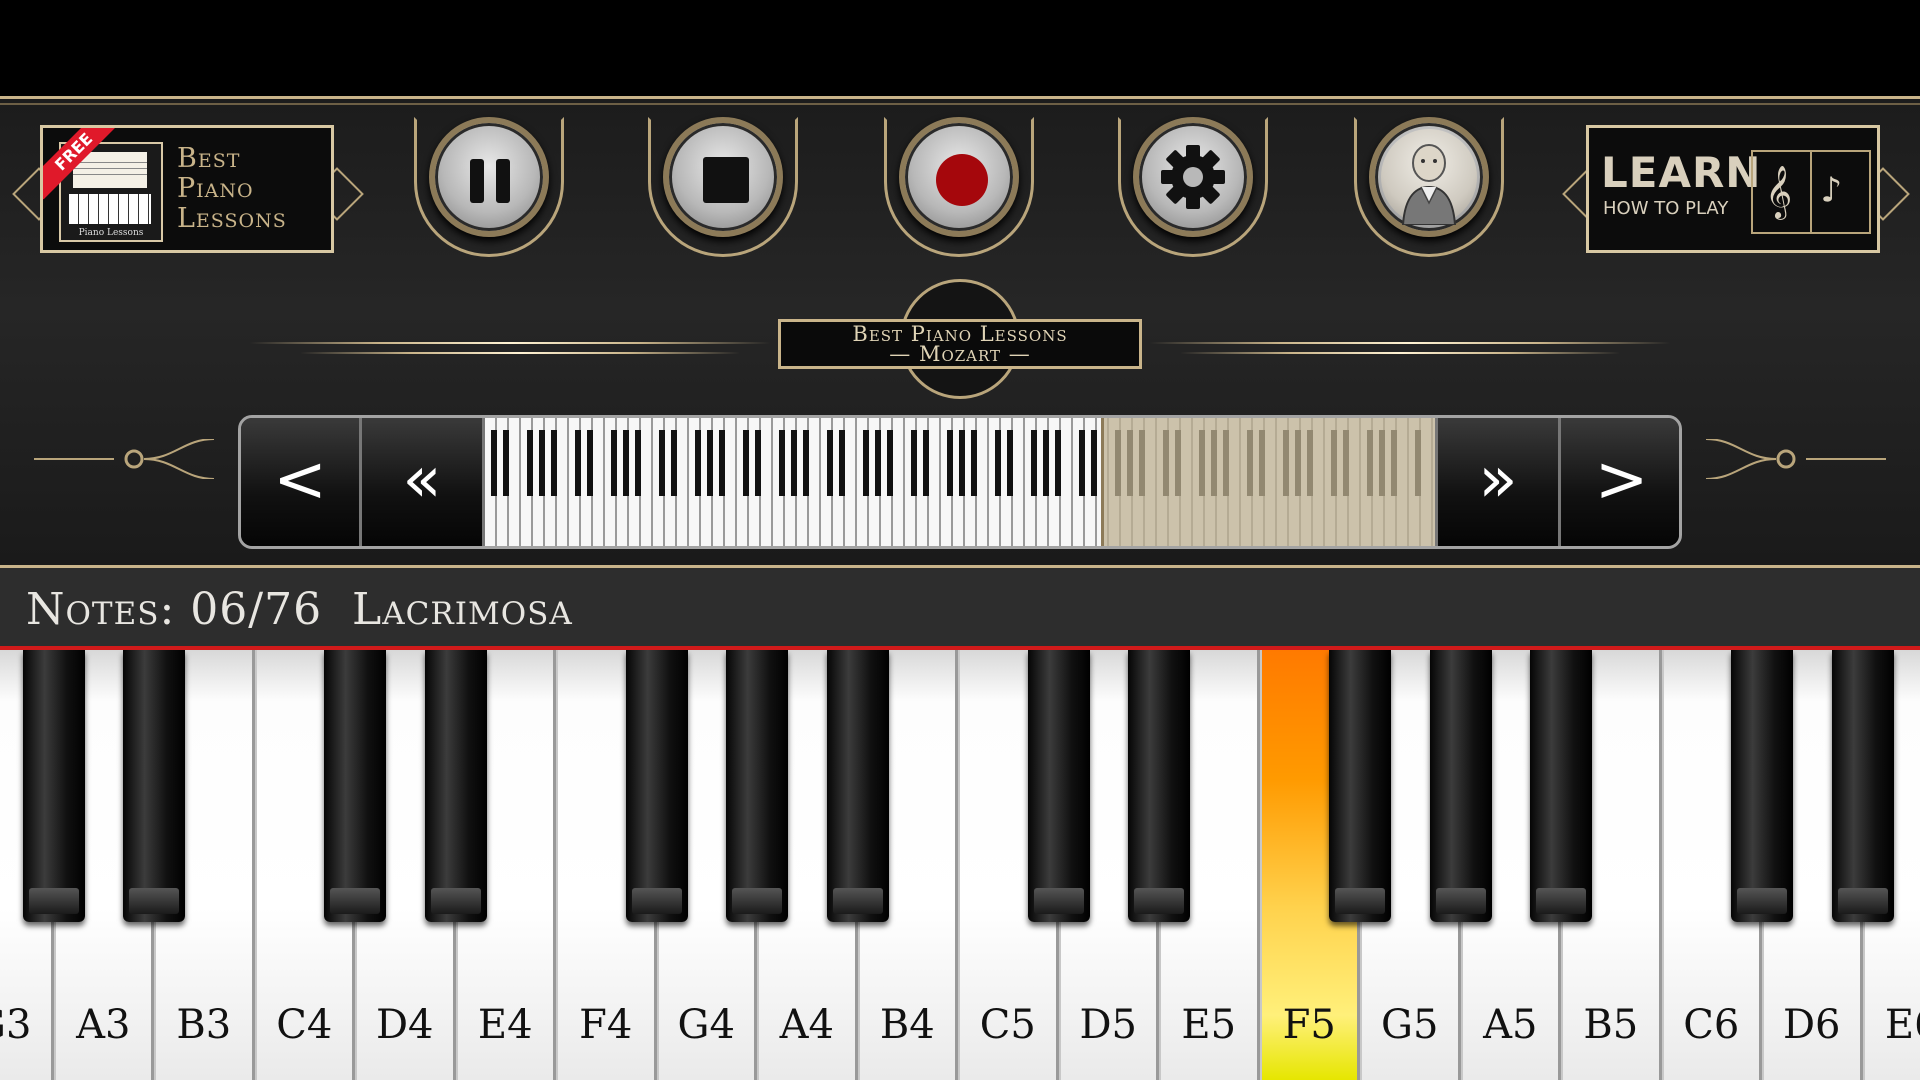 This screenshot has height=1080, width=1920. Describe the element at coordinates (1902, 1025) in the screenshot. I see `key-label: E6` at that location.